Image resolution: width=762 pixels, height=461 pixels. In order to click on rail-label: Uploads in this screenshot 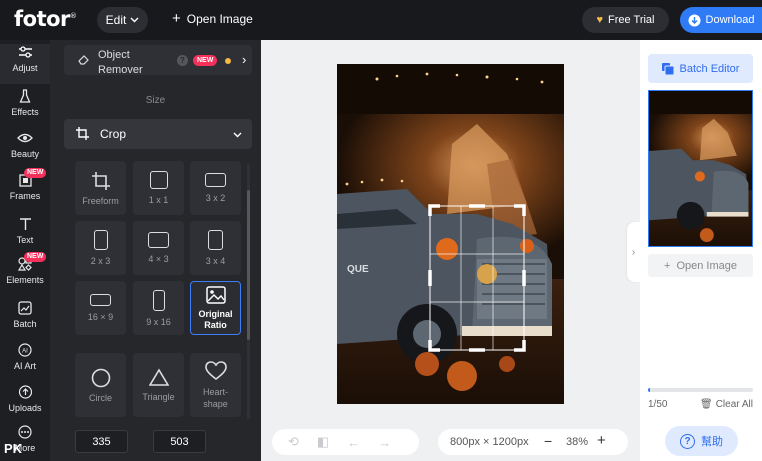, I will do `click(25, 408)`.